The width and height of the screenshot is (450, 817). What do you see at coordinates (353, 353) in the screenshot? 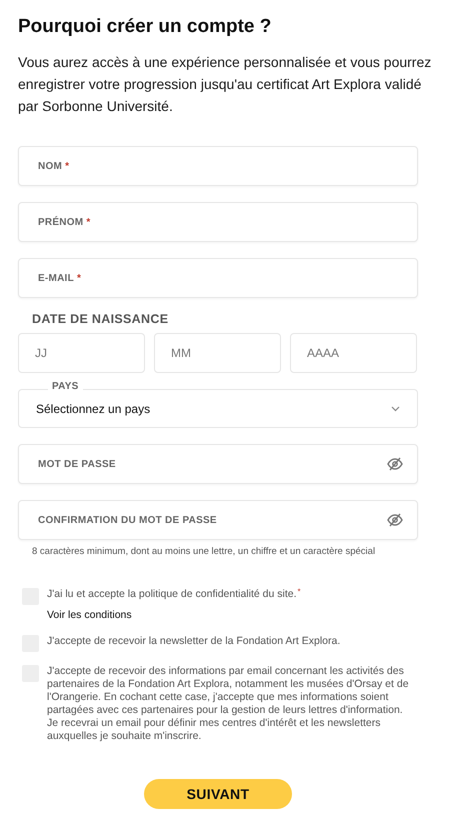
I see `date-input-field: AAAA` at bounding box center [353, 353].